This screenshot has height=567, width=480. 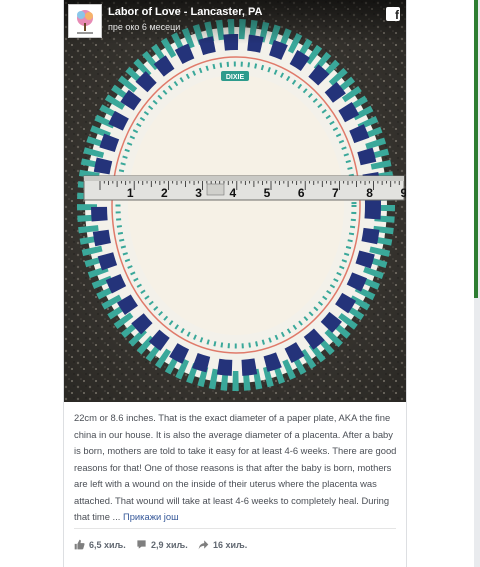 I want to click on likes-count: 6,5 хиљ., so click(x=107, y=544).